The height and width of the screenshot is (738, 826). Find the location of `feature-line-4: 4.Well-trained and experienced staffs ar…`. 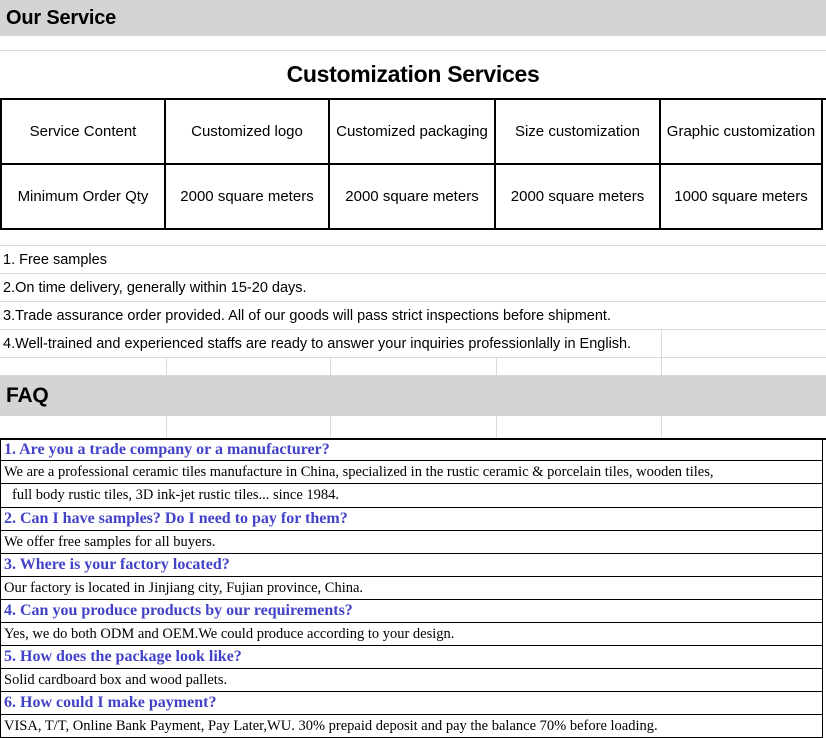

feature-line-4: 4.Well-trained and experienced staffs ar… is located at coordinates (330, 344).